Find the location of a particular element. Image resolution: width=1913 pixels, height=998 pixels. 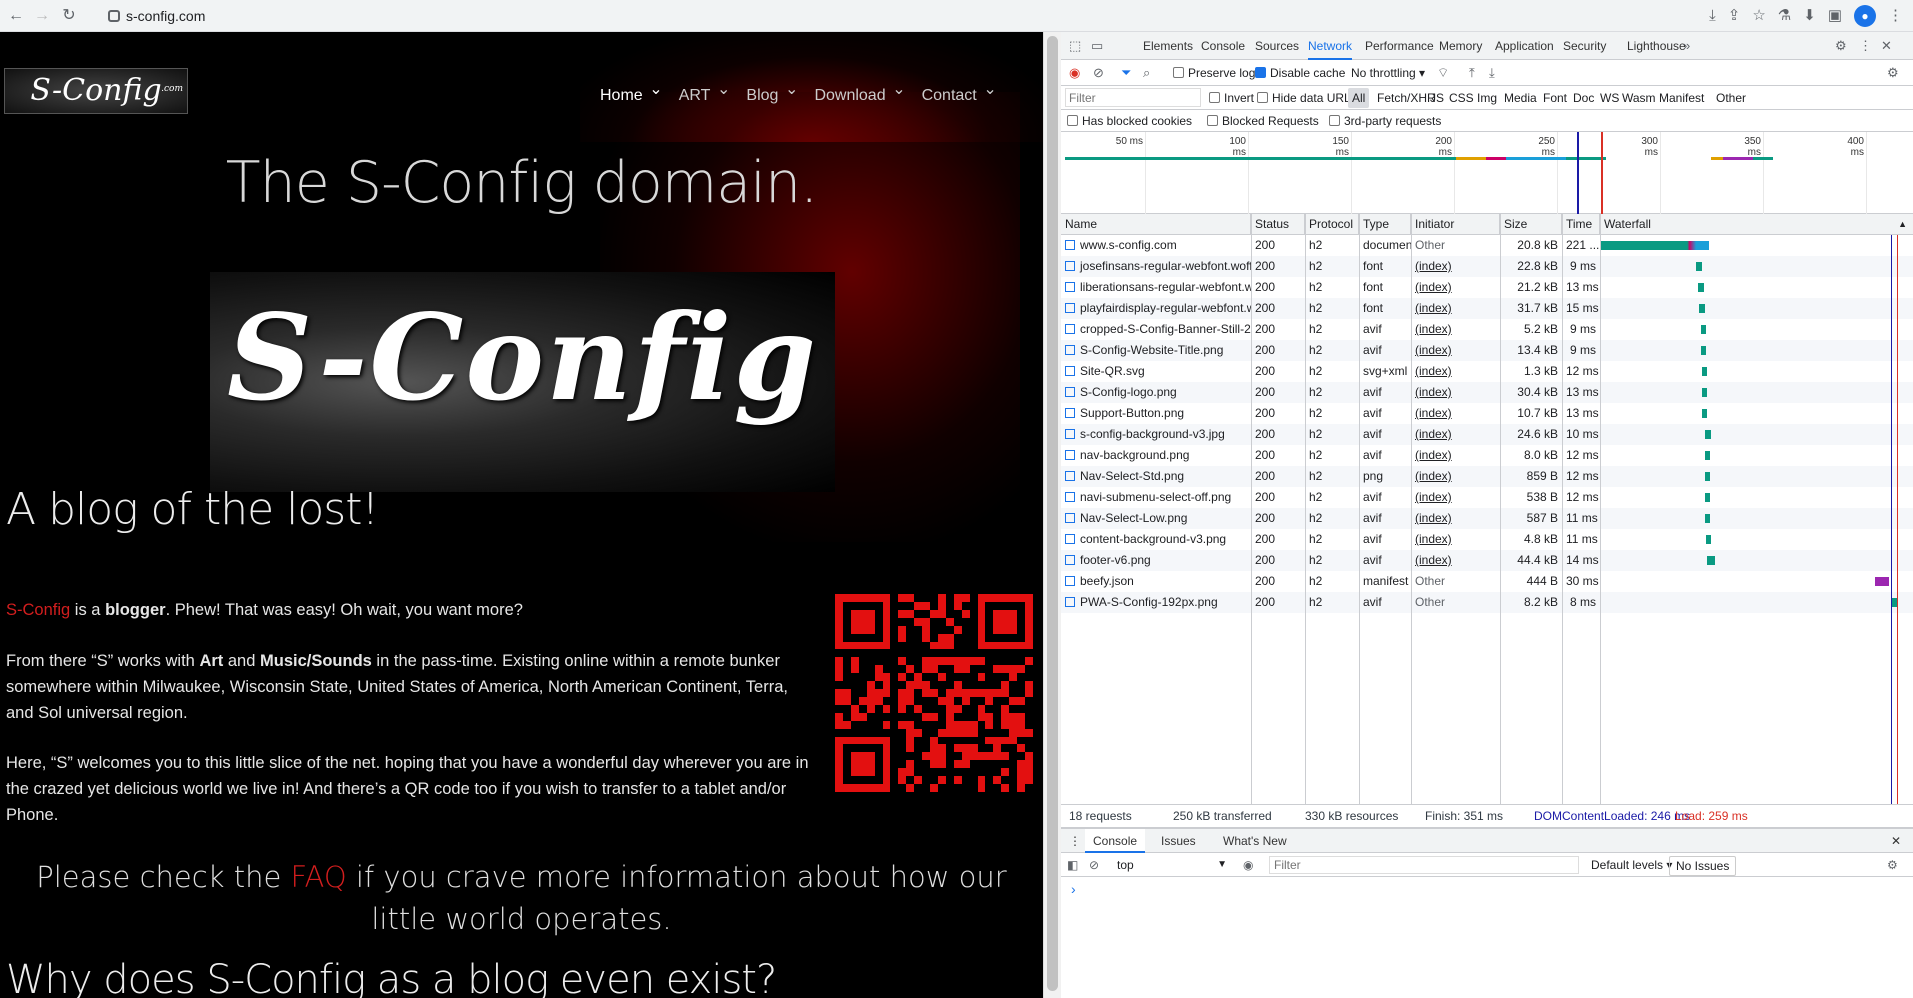

col-protocol: Protocol is located at coordinates (1332, 224).